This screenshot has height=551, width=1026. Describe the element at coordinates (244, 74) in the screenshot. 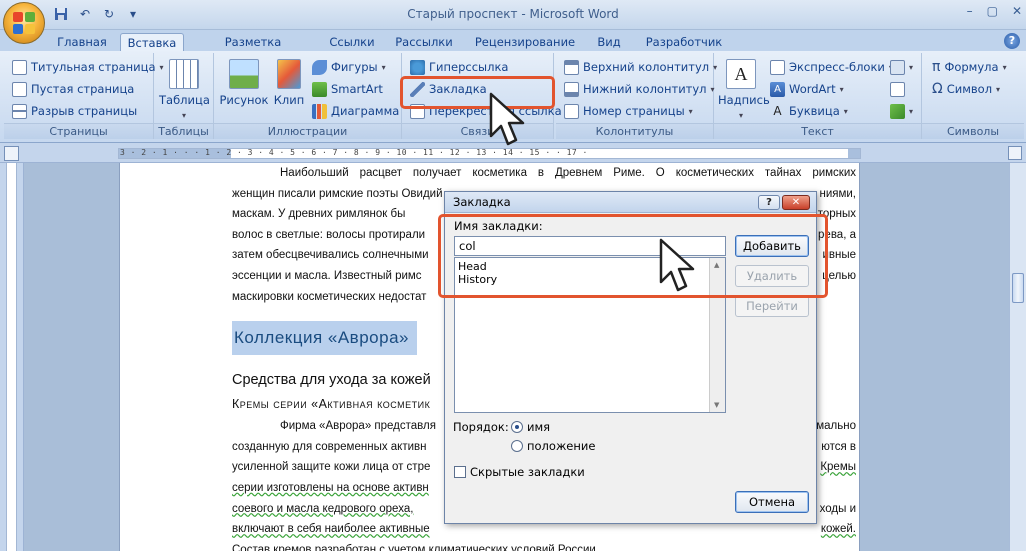

I see `picture-icon` at that location.